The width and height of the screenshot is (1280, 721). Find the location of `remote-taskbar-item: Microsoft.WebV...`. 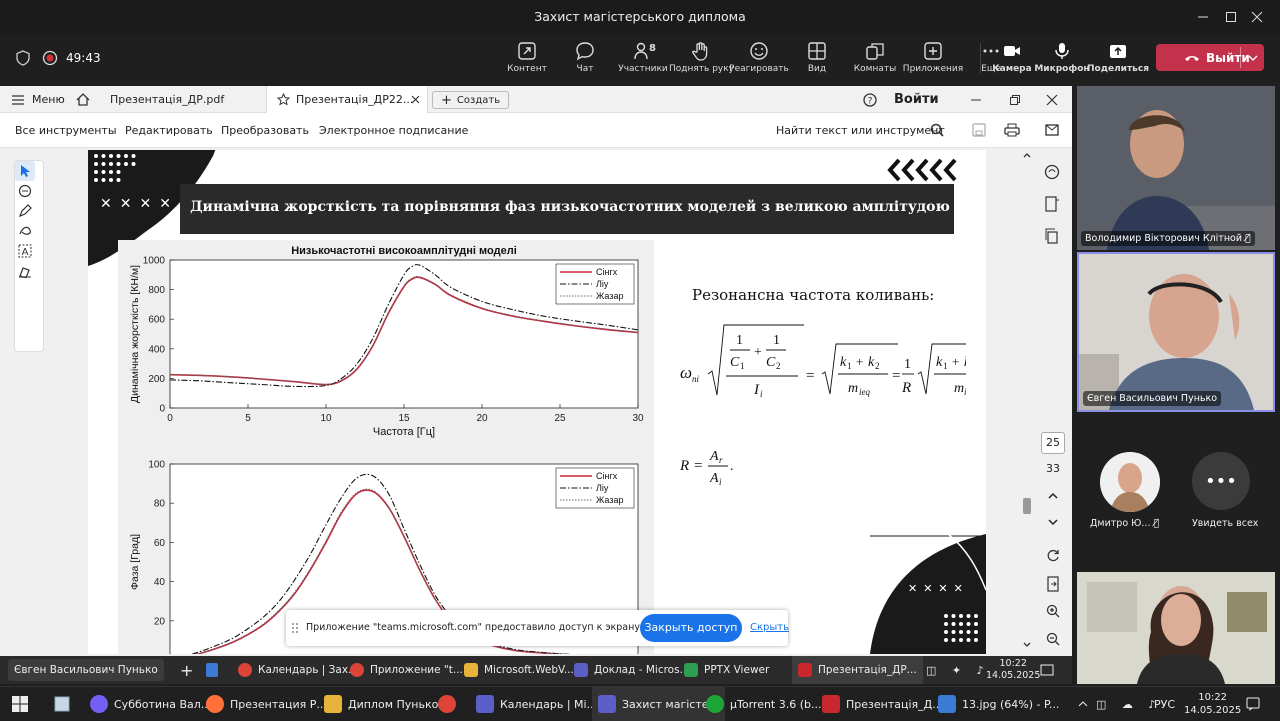

remote-taskbar-item: Microsoft.WebV... is located at coordinates (519, 670).